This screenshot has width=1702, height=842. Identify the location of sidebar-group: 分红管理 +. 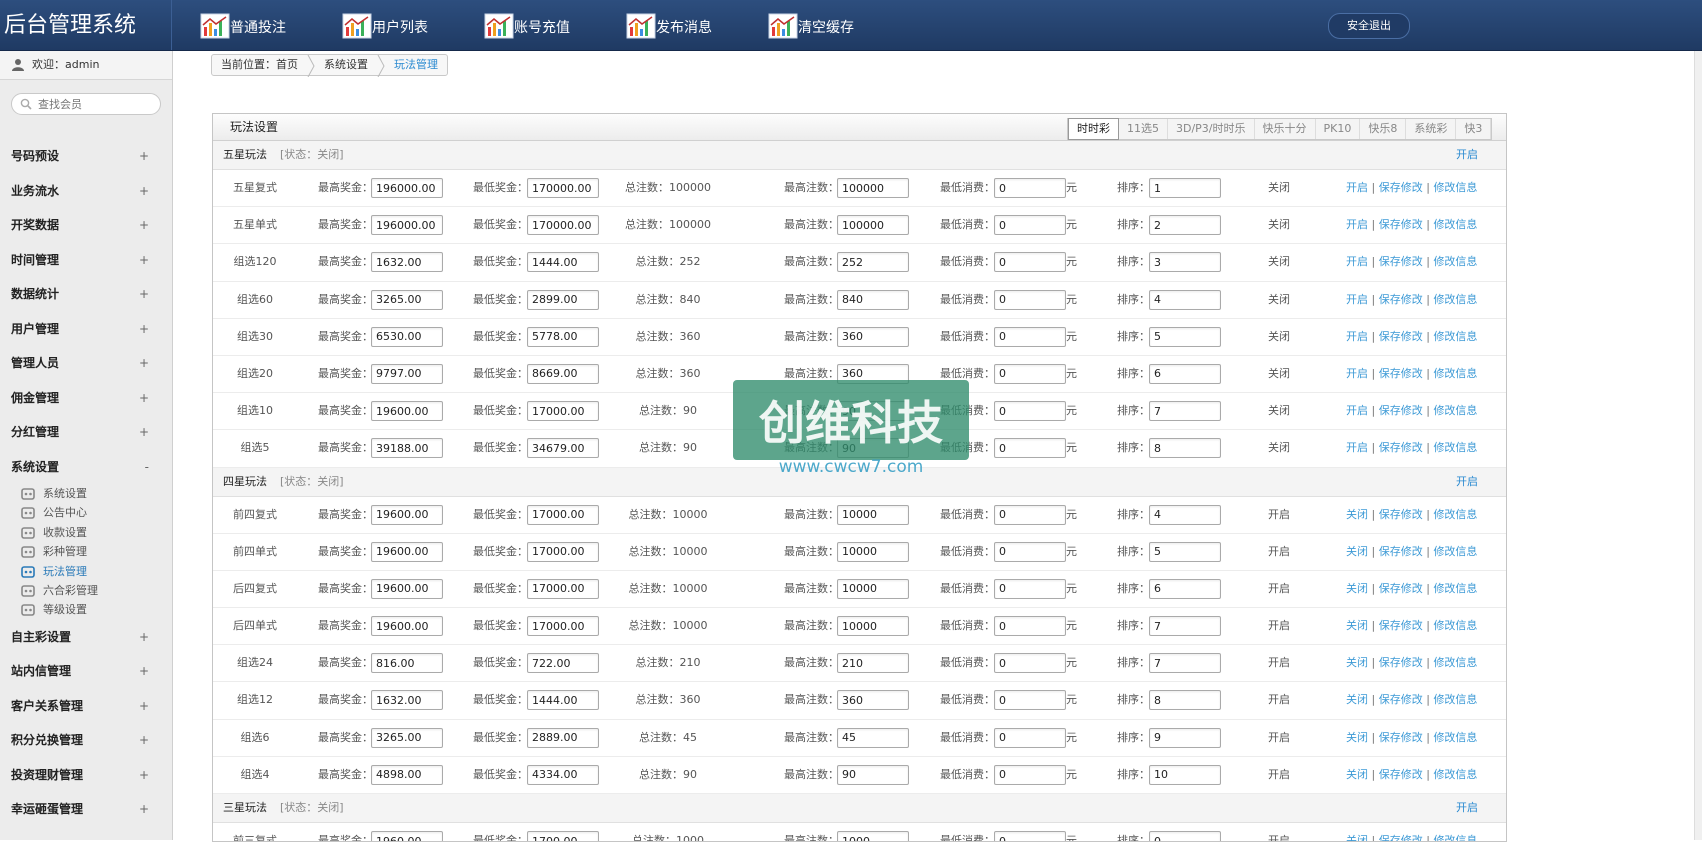
(86, 432).